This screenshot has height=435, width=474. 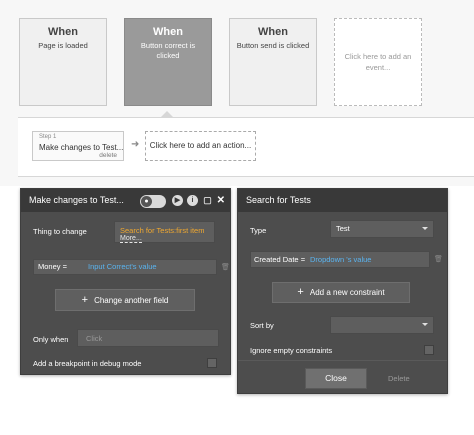 What do you see at coordinates (221, 200) in the screenshot?
I see `close-icon: ✕` at bounding box center [221, 200].